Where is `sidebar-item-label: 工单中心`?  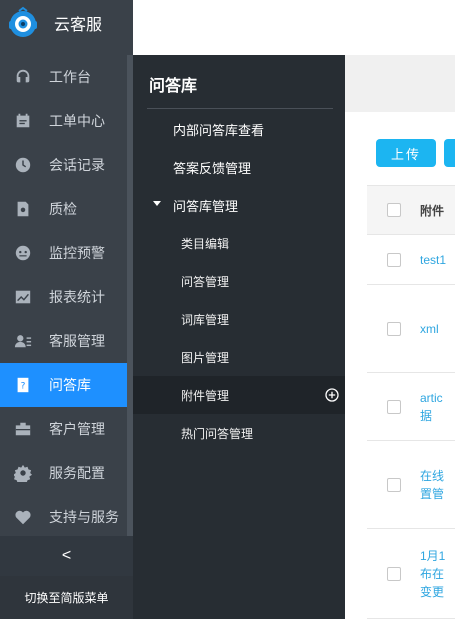
sidebar-item-label: 工单中心 is located at coordinates (77, 121).